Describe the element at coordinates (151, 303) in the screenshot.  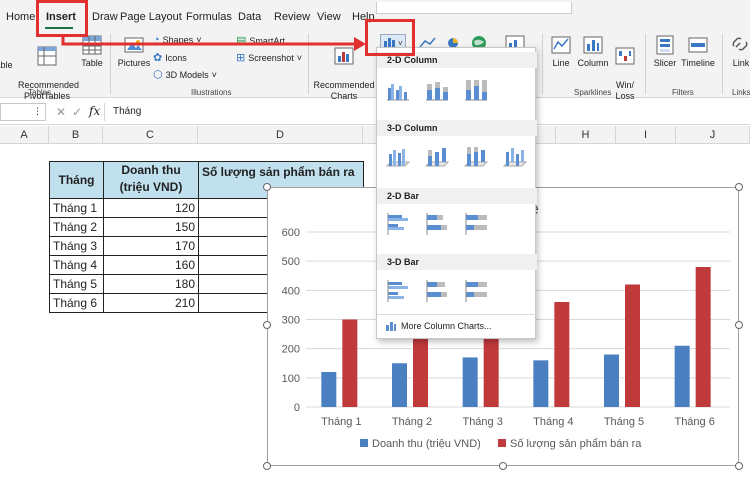
I see `table-cell-revenue: 210` at that location.